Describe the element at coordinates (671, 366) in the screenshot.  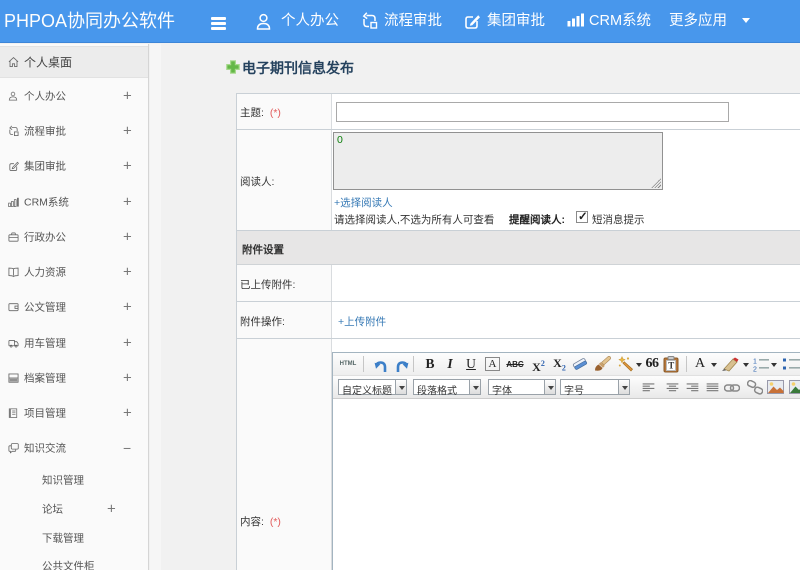
I see `svg-text: T` at that location.